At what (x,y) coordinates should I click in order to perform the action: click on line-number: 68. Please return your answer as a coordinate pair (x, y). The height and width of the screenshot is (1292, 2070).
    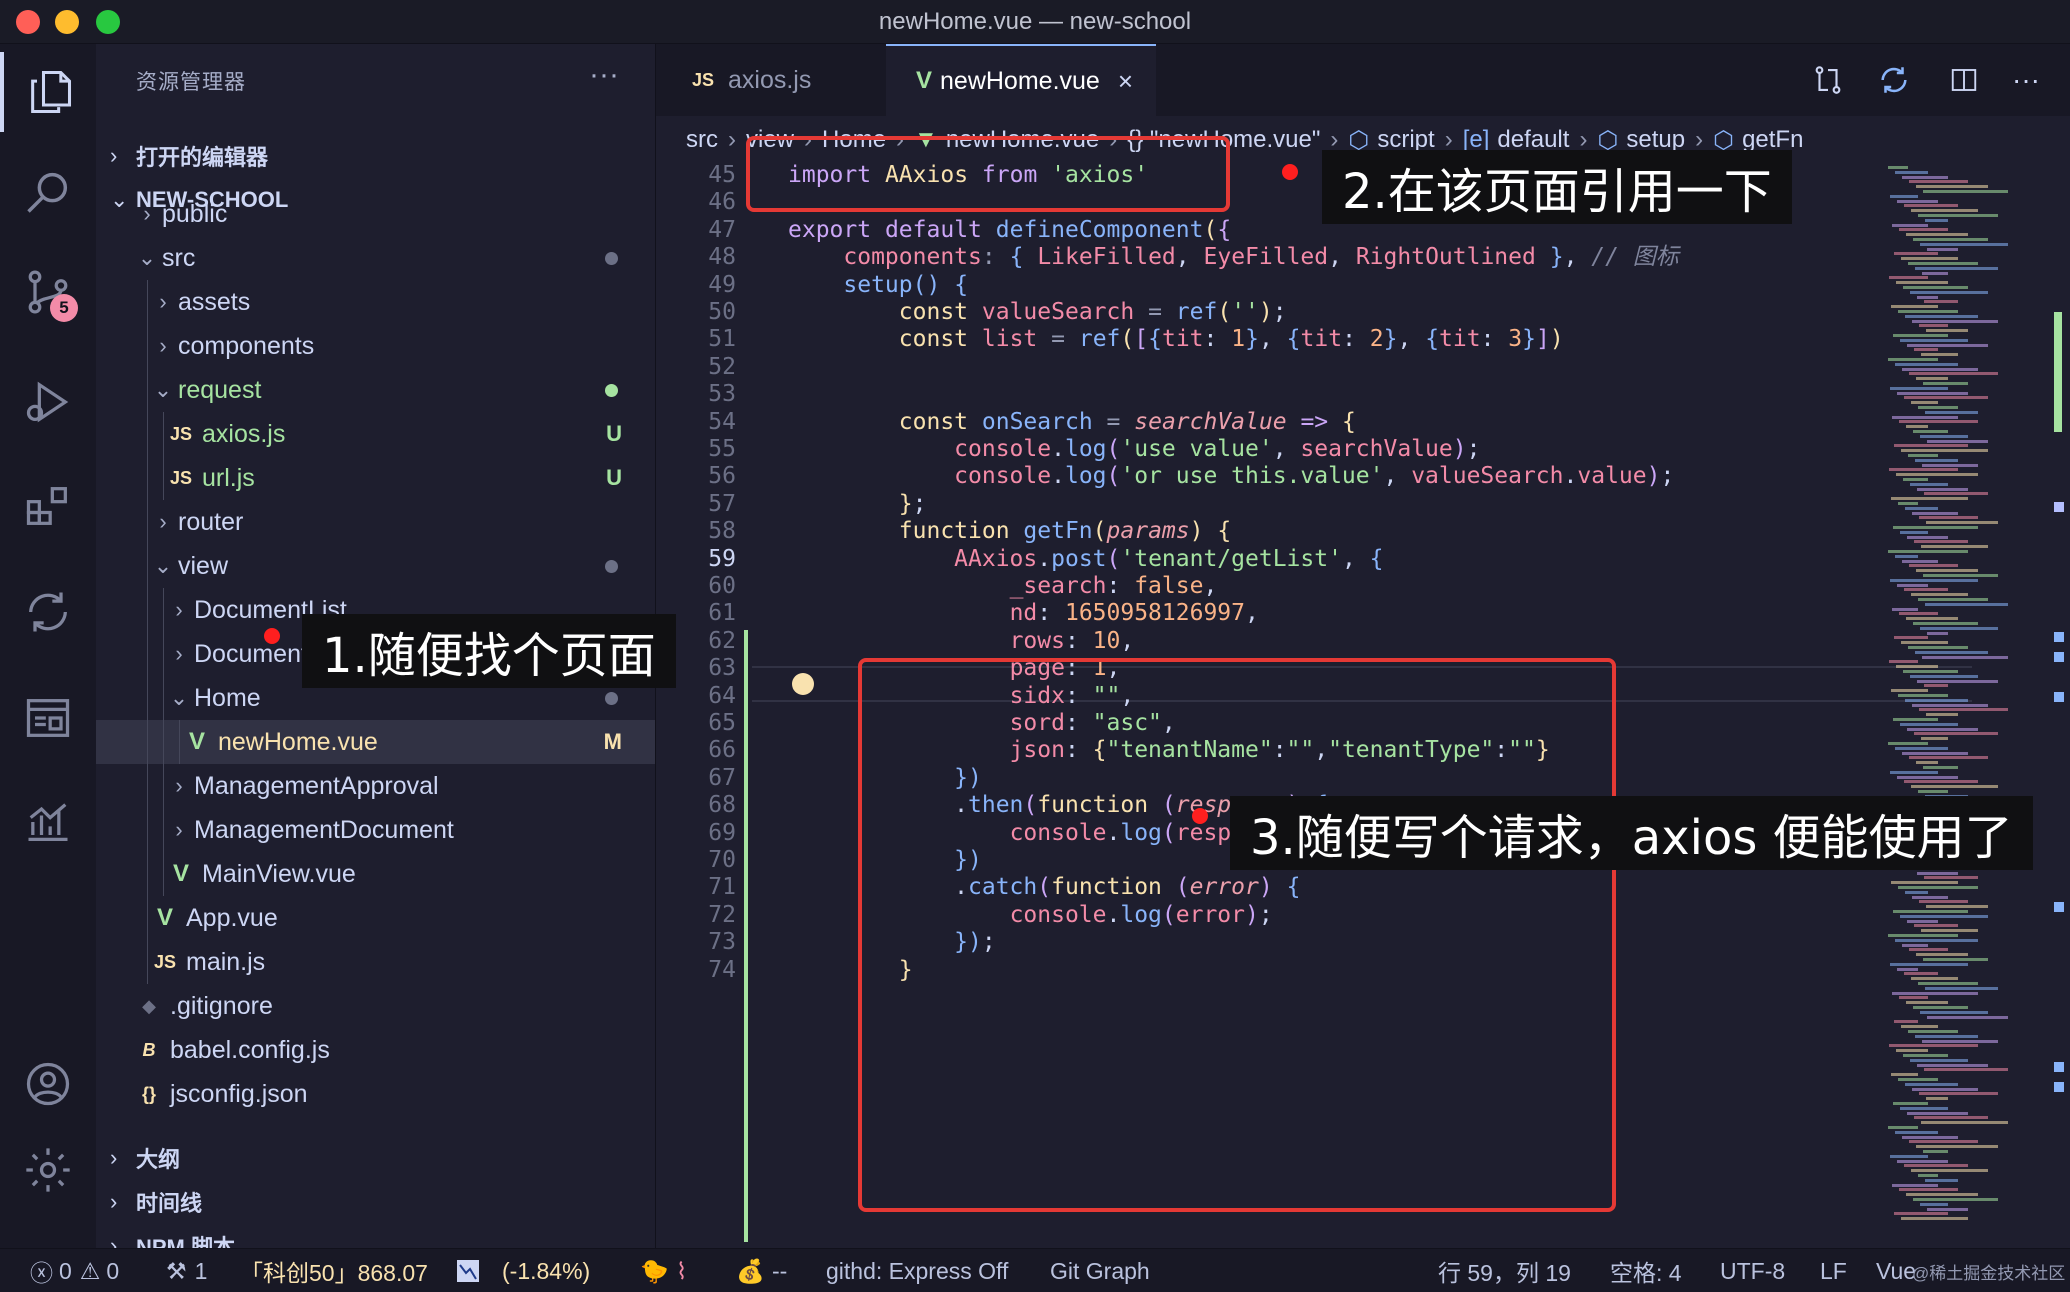
    Looking at the image, I should click on (722, 805).